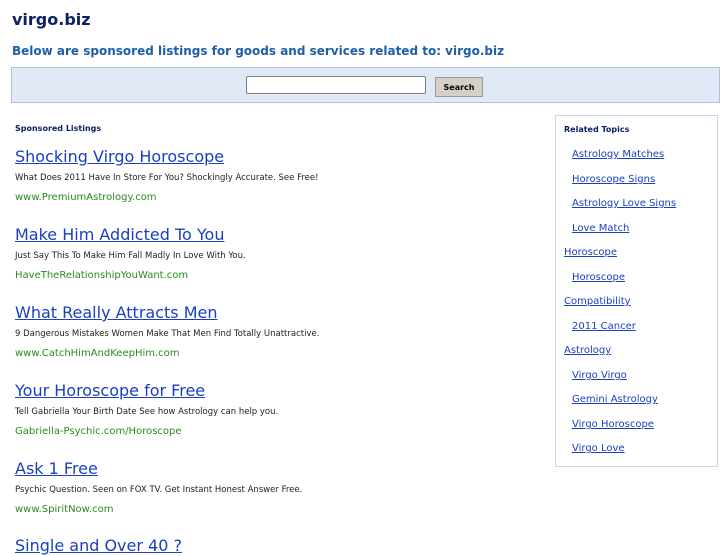 The image size is (727, 556). I want to click on related-topic-link: Horoscope Signs, so click(613, 180).